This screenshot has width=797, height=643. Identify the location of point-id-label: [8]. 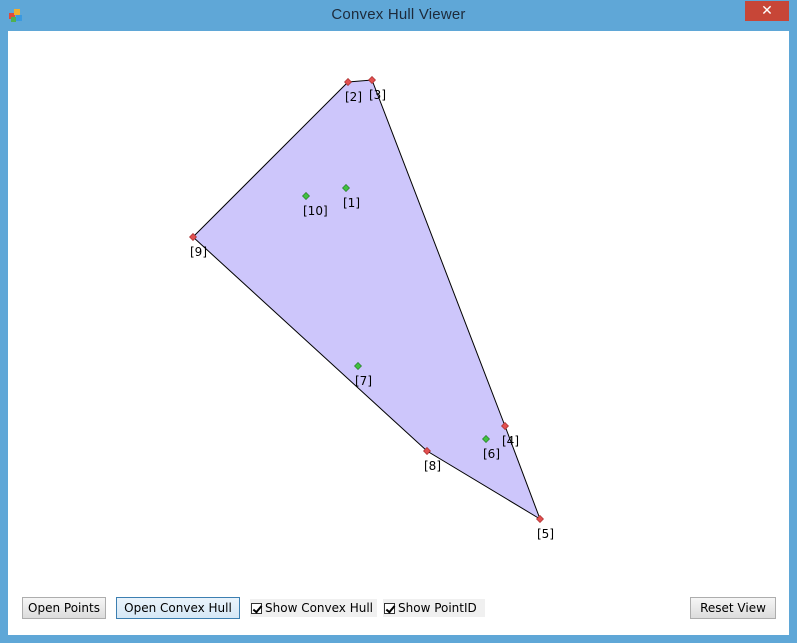
(432, 466).